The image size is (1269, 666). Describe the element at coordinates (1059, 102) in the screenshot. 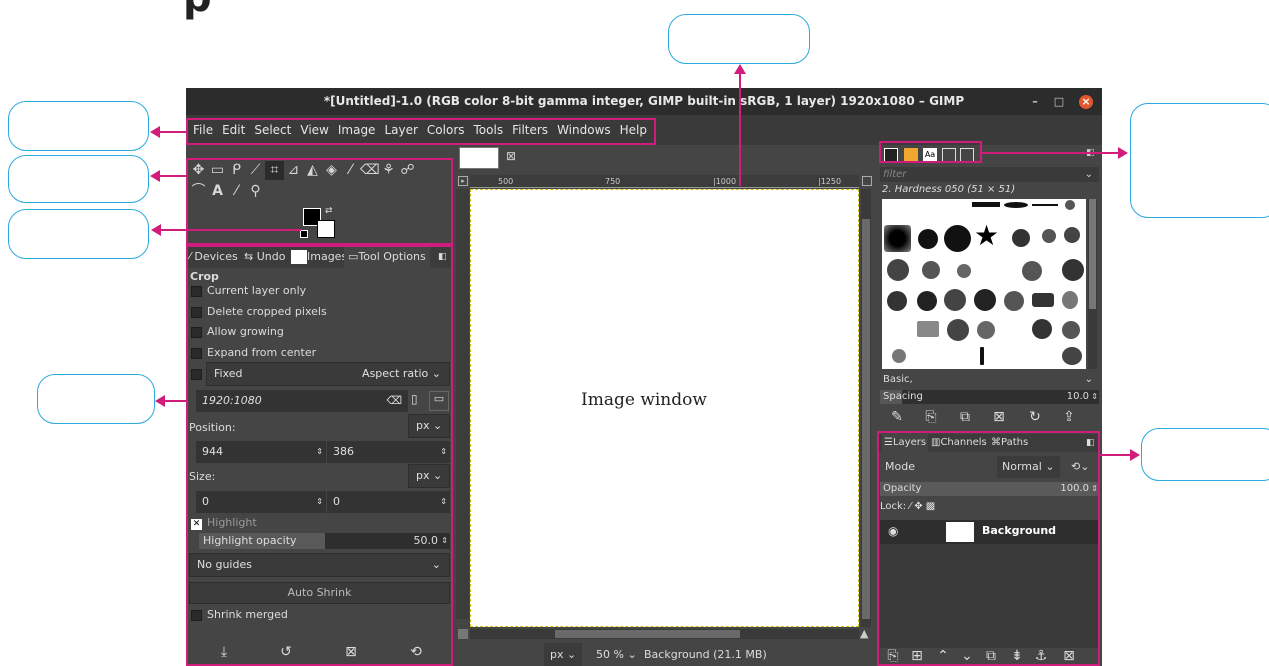

I see `maximize-button: □` at that location.